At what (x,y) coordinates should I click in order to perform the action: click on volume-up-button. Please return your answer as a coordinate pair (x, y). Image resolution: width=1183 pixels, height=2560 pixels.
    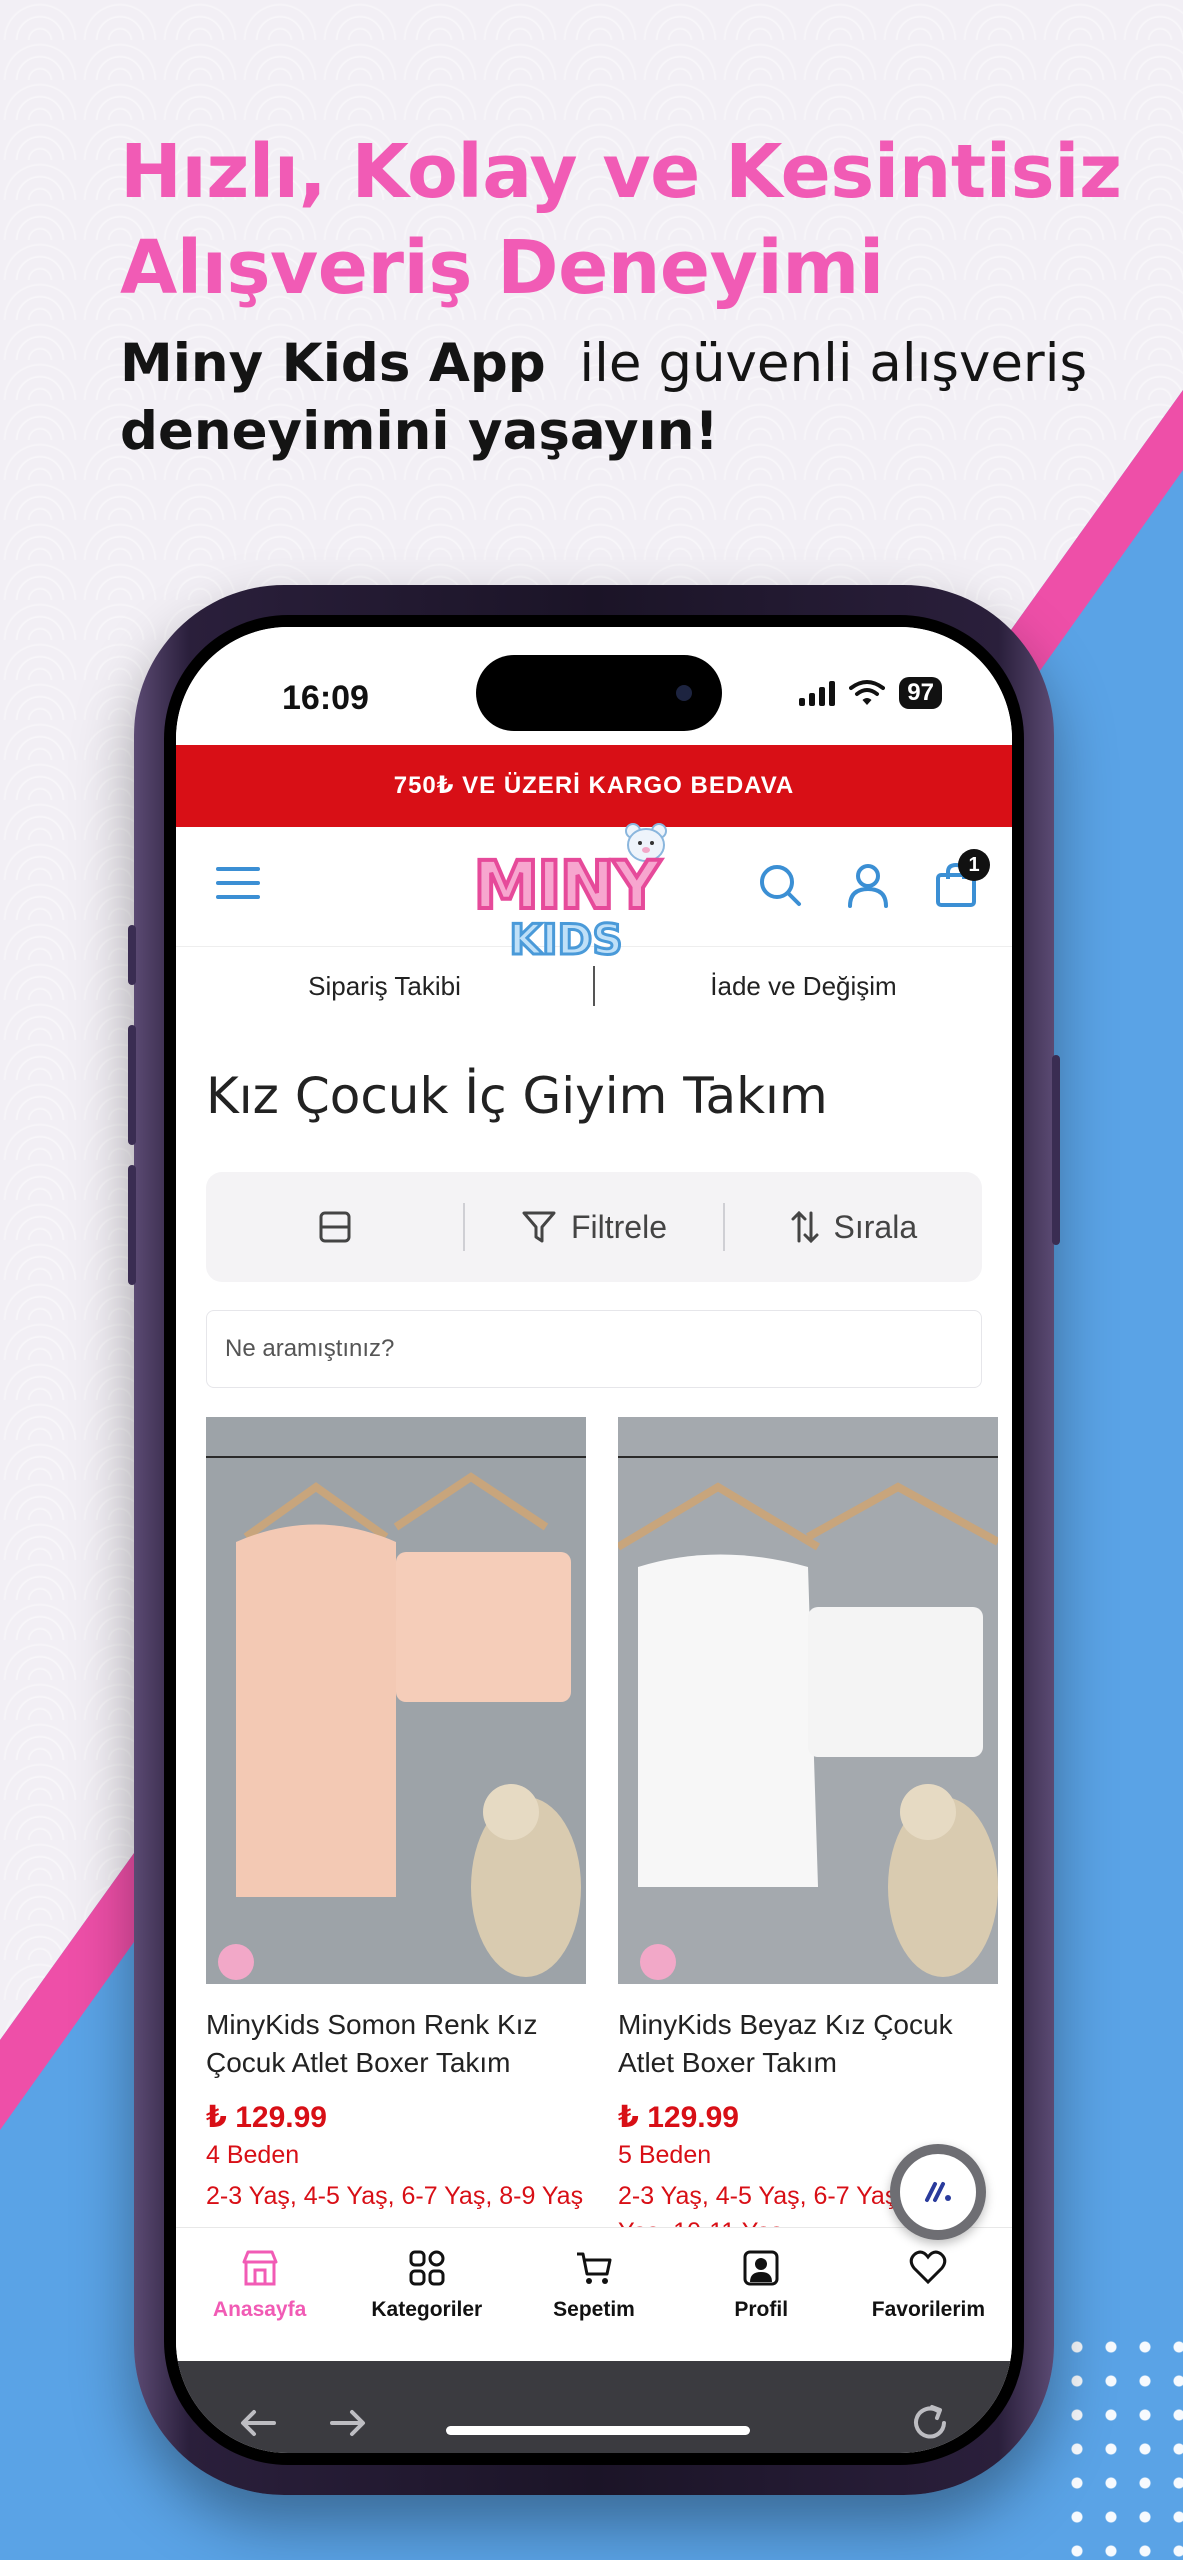
    Looking at the image, I should click on (132, 1085).